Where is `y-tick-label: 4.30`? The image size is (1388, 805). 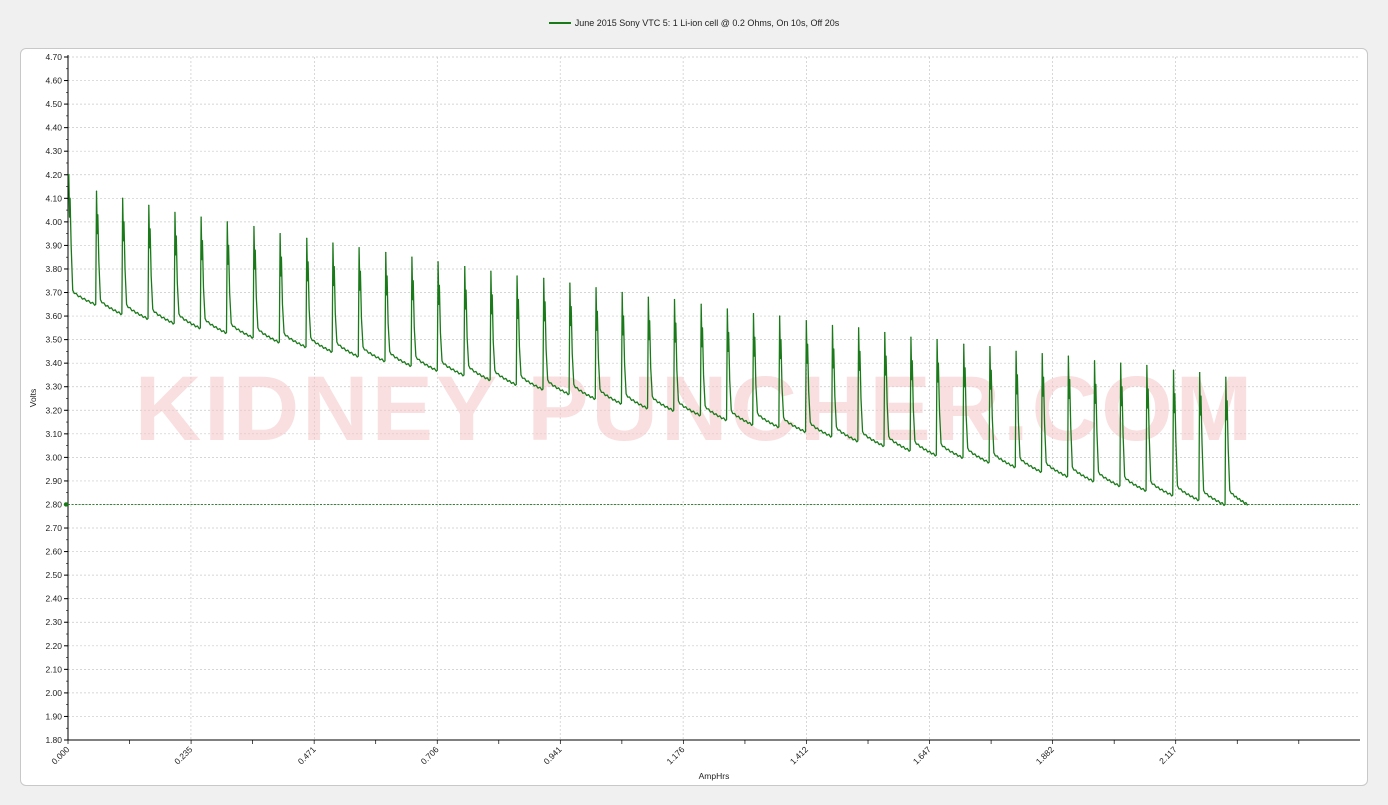 y-tick-label: 4.30 is located at coordinates (53, 151).